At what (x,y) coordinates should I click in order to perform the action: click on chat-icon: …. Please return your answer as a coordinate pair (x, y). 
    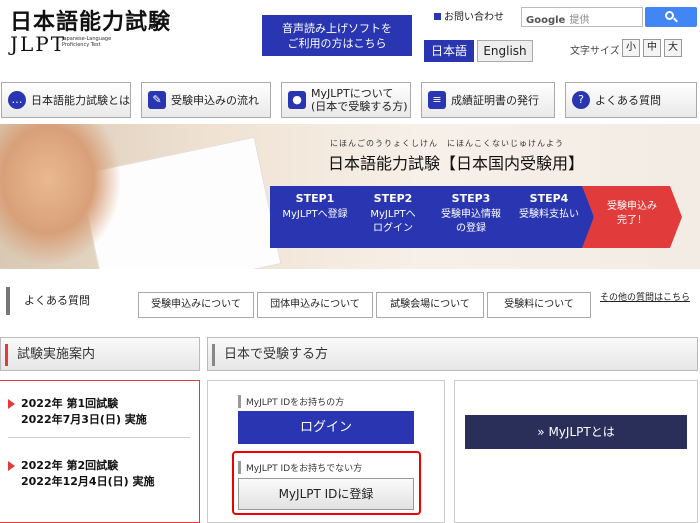
    Looking at the image, I should click on (17, 100).